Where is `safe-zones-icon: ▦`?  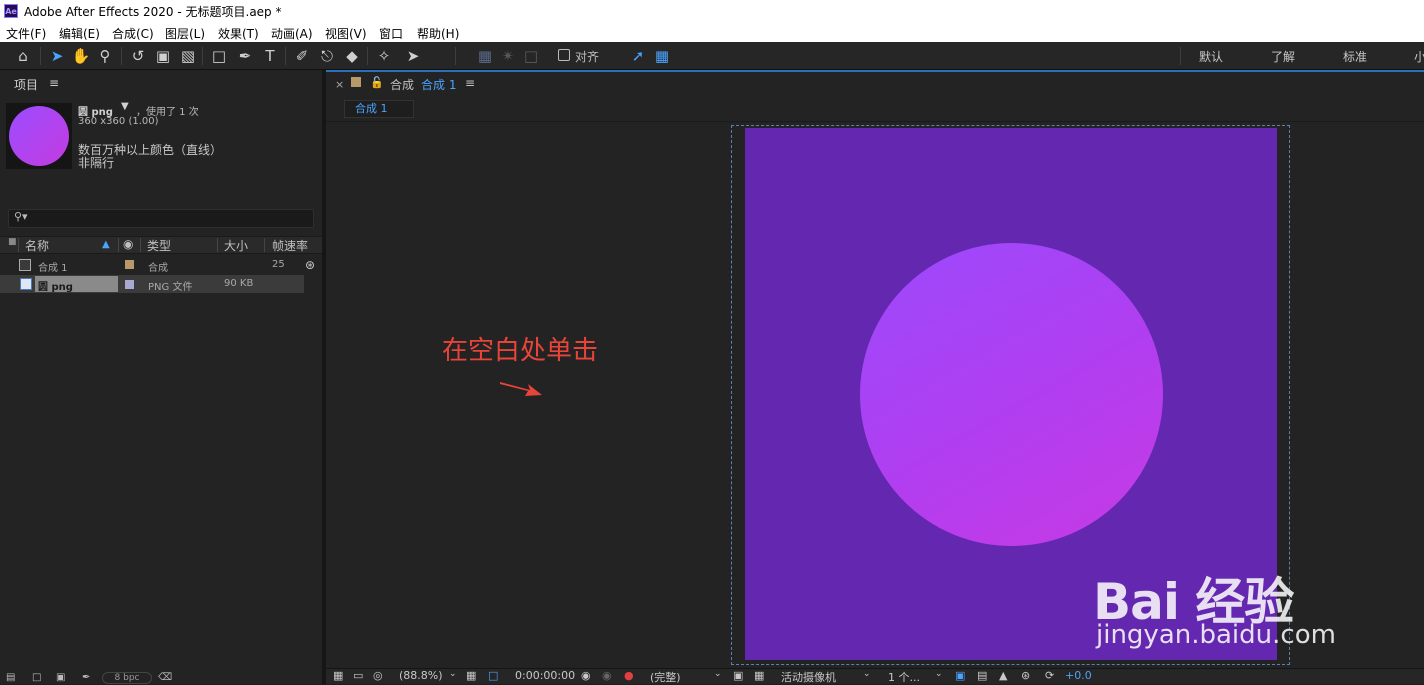
safe-zones-icon: ▦ is located at coordinates (471, 675).